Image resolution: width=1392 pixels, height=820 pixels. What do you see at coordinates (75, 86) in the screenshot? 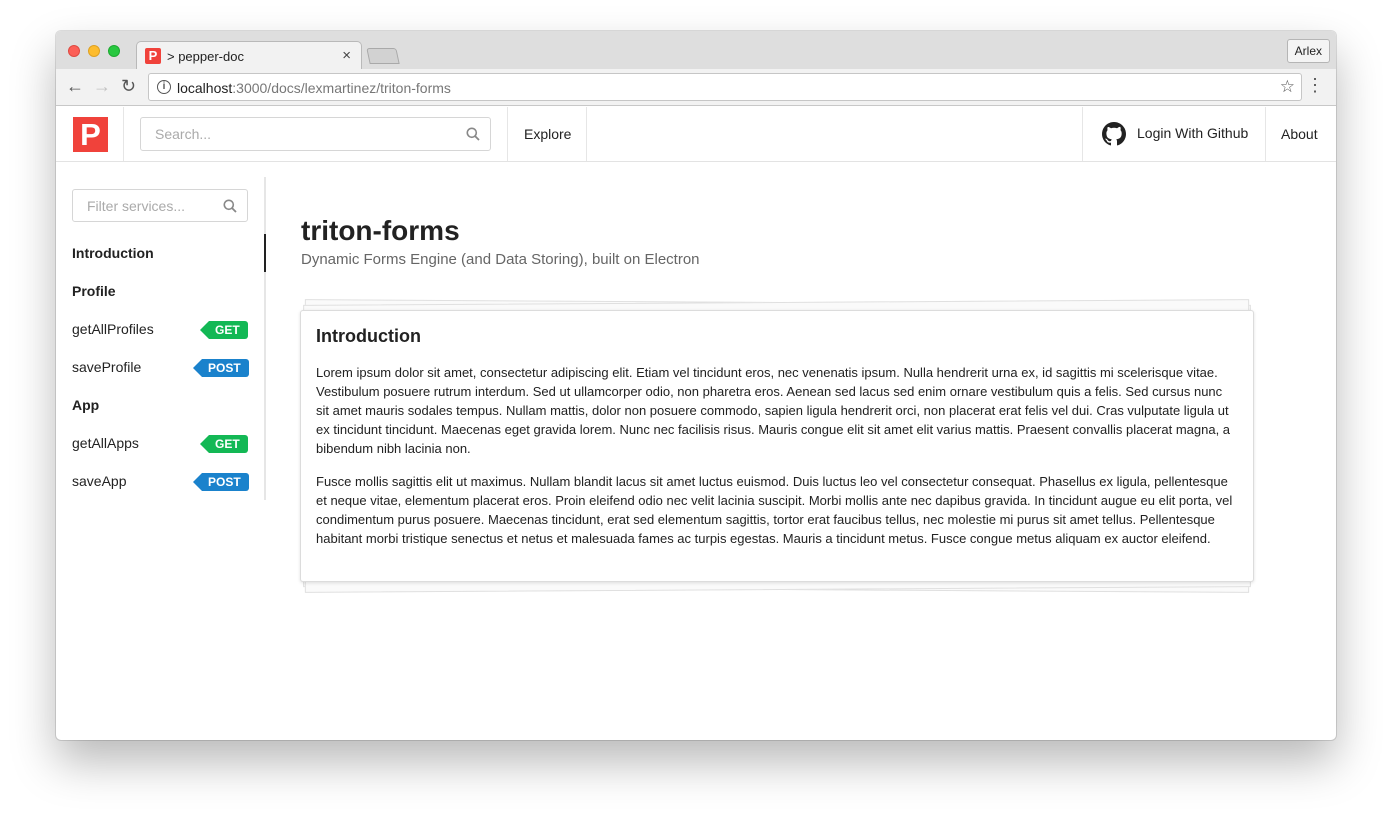
I see `back-arrow-icon: ←` at bounding box center [75, 86].